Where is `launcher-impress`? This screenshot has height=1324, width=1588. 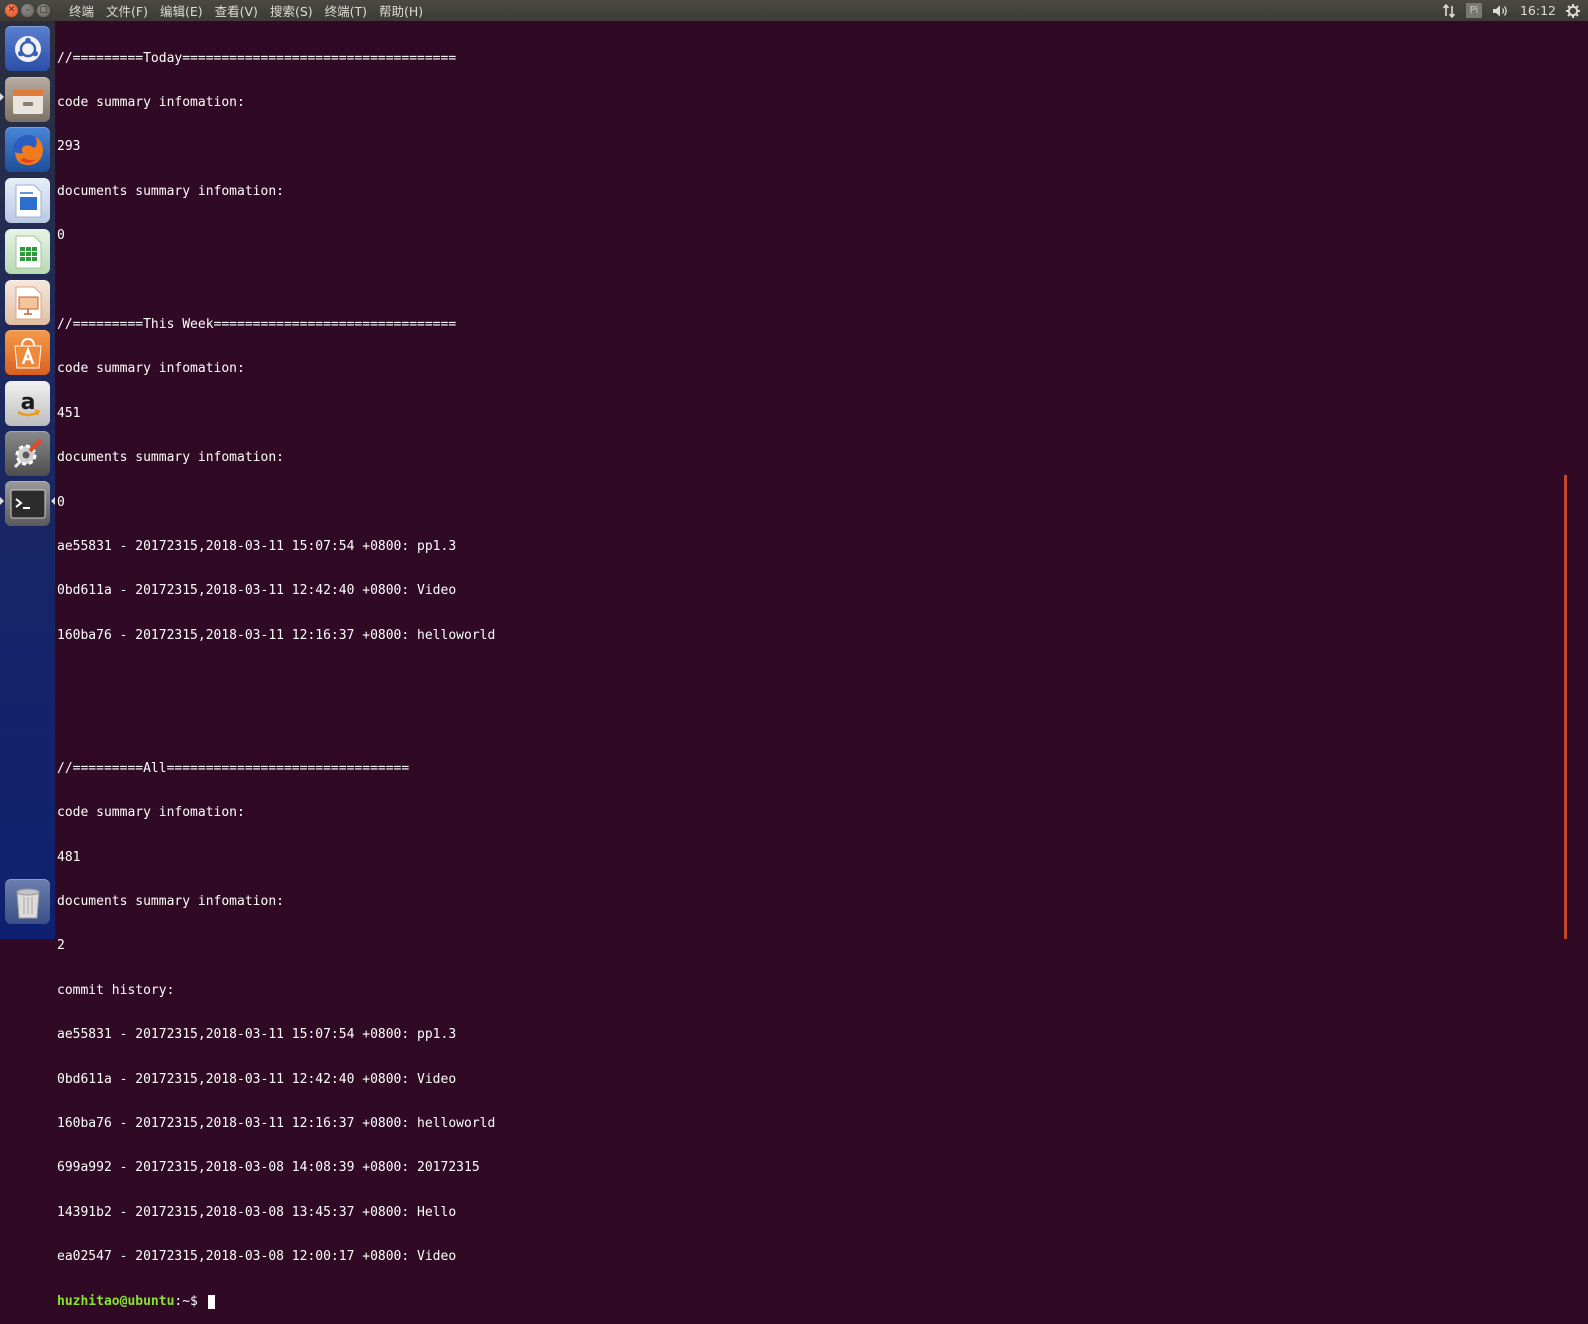 launcher-impress is located at coordinates (27, 302).